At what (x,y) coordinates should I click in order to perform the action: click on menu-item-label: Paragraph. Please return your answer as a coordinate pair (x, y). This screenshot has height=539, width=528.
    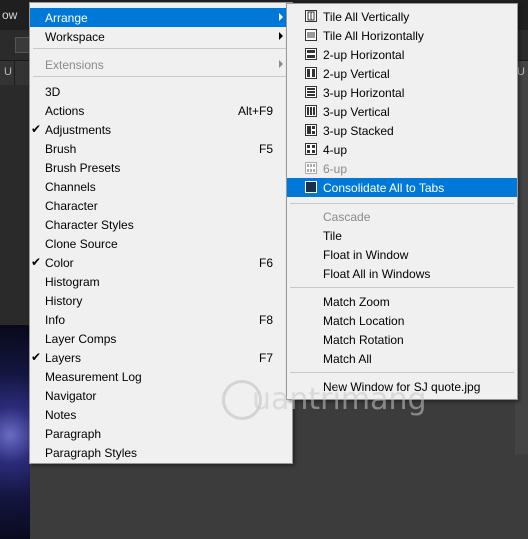
    Looking at the image, I should click on (73, 434).